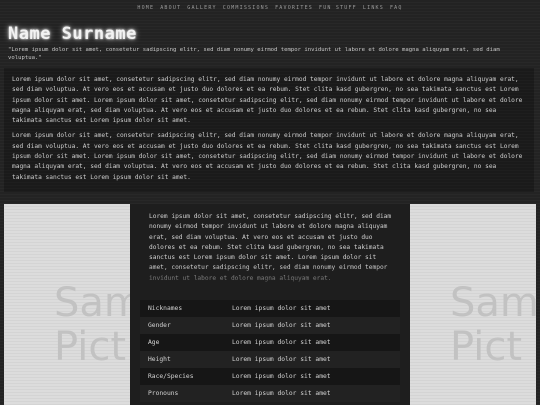 The height and width of the screenshot is (405, 540). What do you see at coordinates (145, 8) in the screenshot?
I see `nav-link-home: HOME` at bounding box center [145, 8].